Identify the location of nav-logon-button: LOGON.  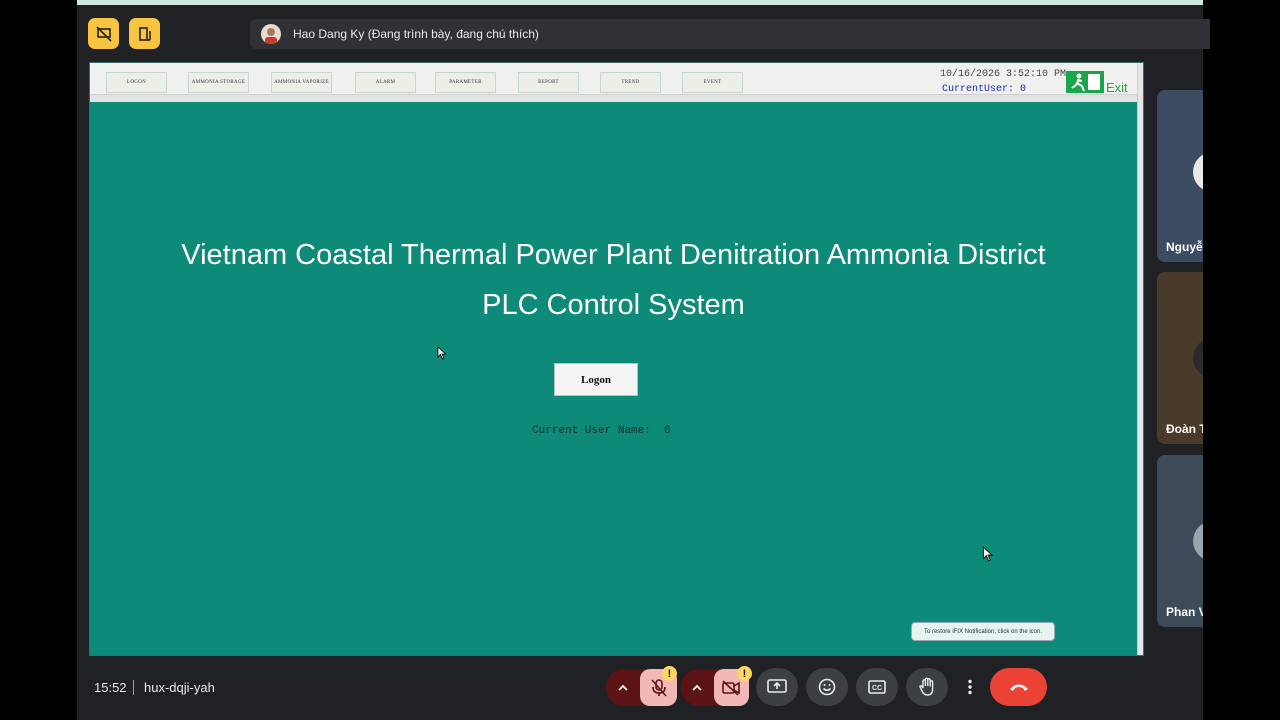
(136, 82).